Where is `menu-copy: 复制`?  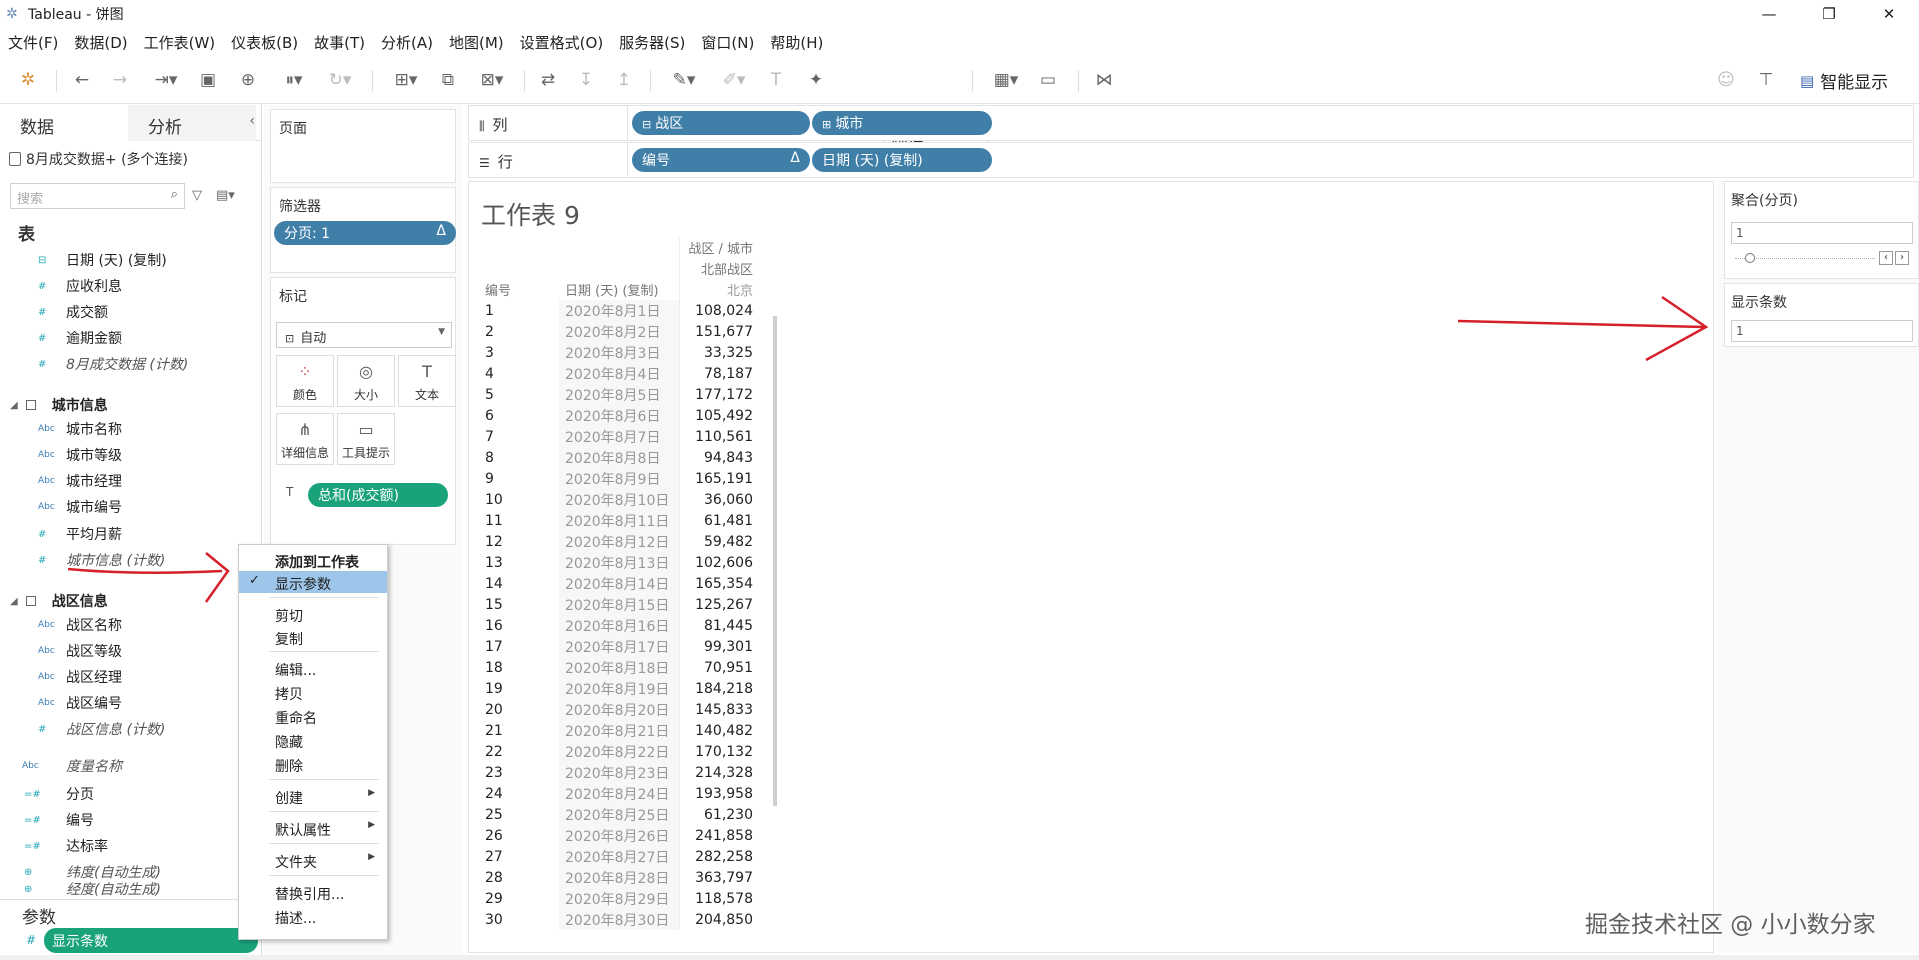 menu-copy: 复制 is located at coordinates (313, 637).